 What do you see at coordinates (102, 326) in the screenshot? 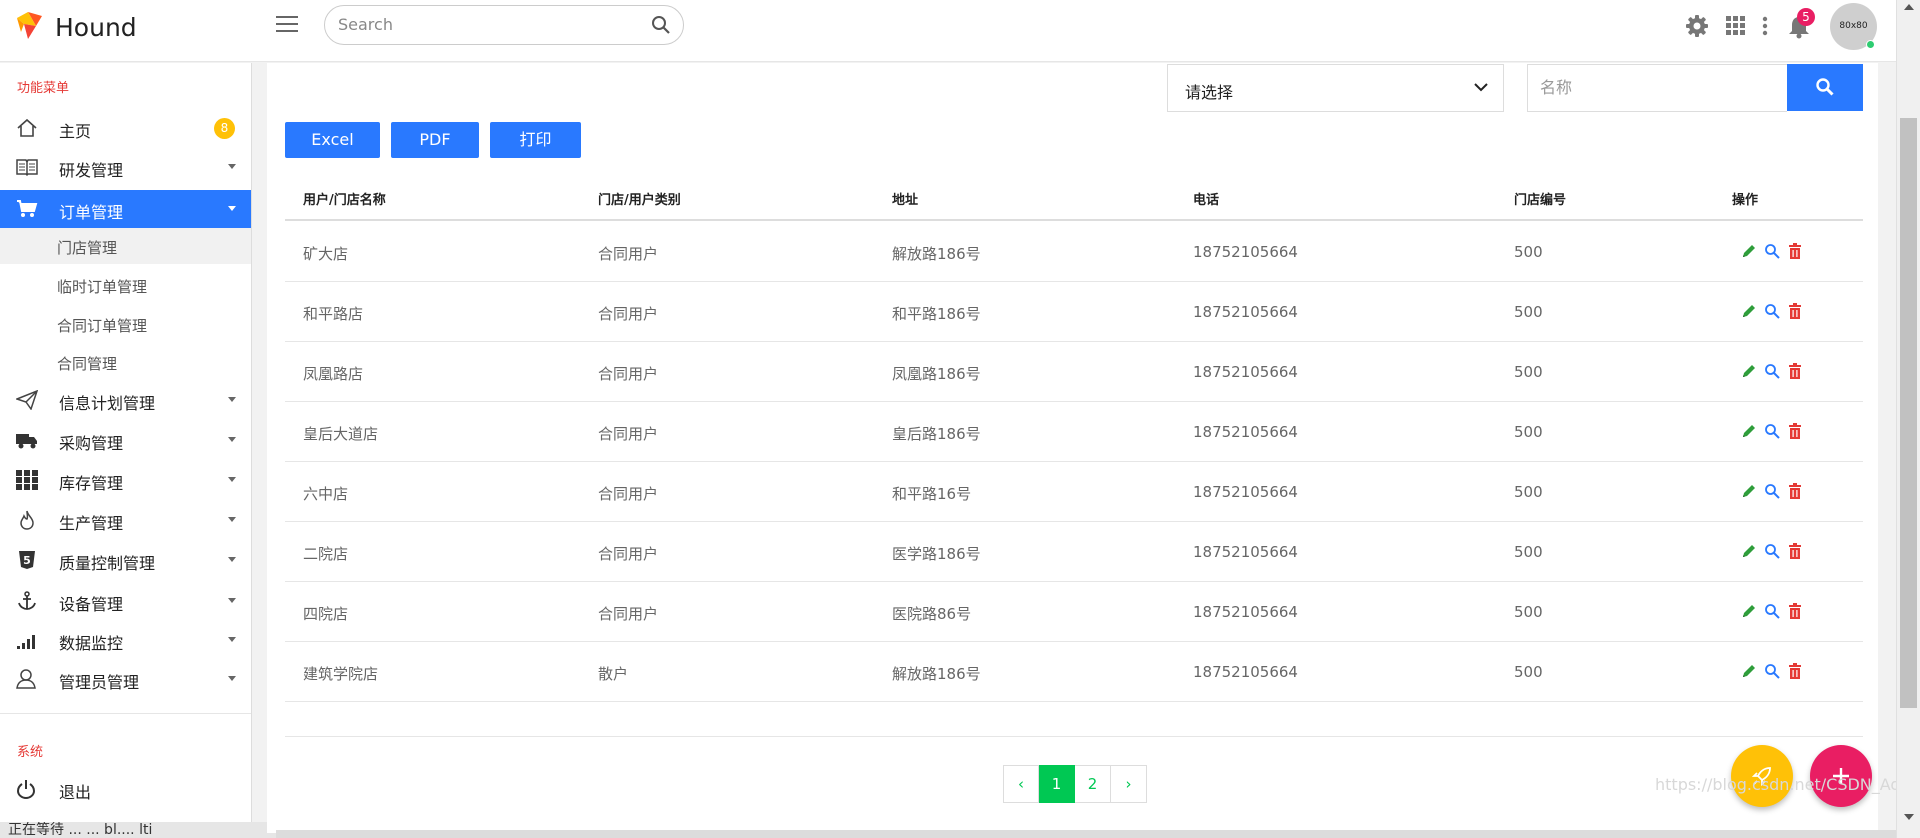
I see `sidebar-subitem-label: 合同订单管理` at bounding box center [102, 326].